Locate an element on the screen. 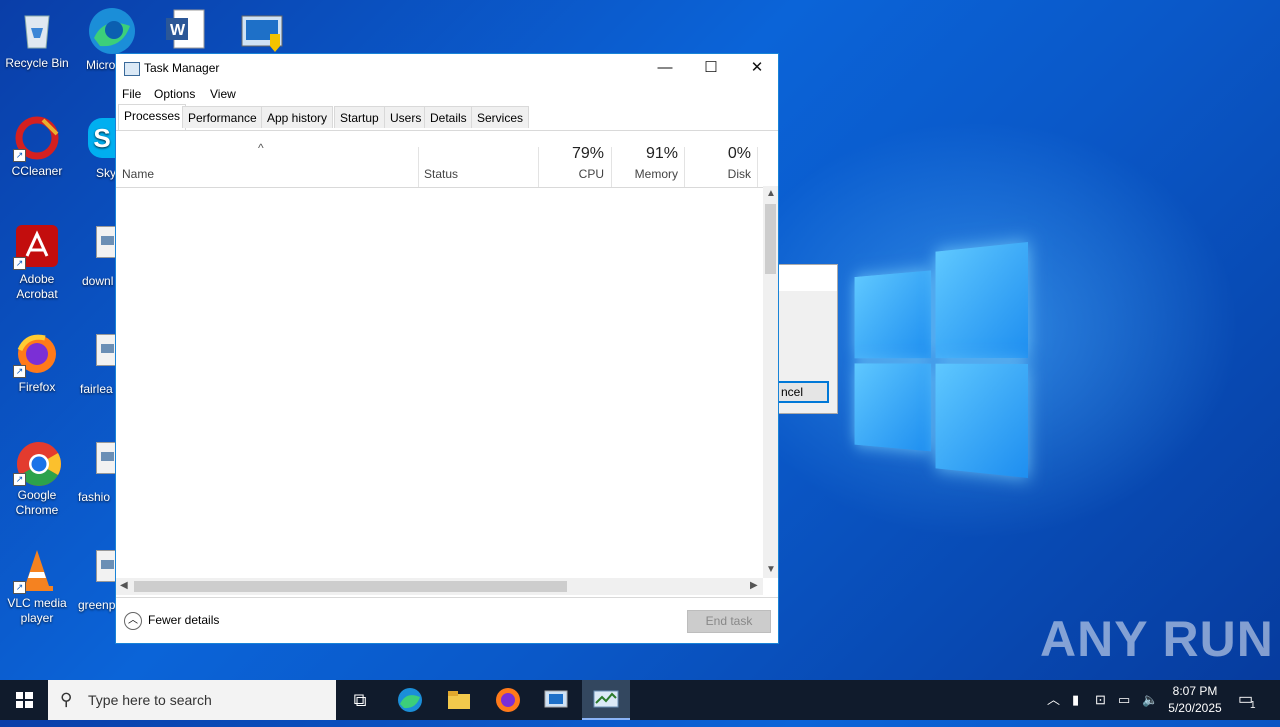 The height and width of the screenshot is (727, 1280). tab-startup: Startup is located at coordinates (359, 117).